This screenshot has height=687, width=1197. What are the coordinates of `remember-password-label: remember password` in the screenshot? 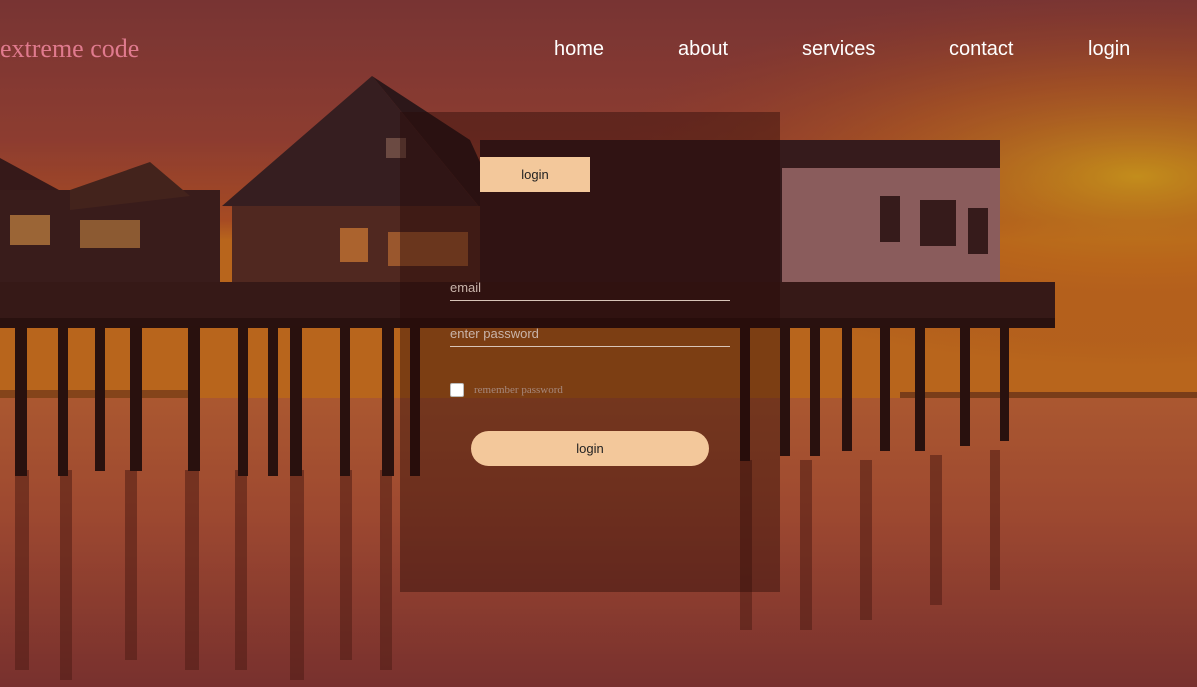 It's located at (518, 390).